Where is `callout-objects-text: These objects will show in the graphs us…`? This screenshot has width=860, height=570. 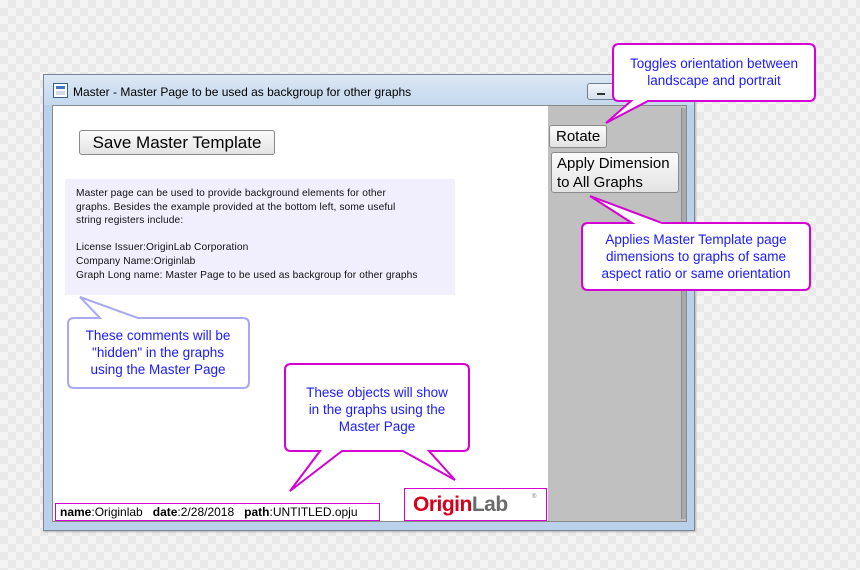
callout-objects-text: These objects will show in the graphs us… is located at coordinates (377, 409).